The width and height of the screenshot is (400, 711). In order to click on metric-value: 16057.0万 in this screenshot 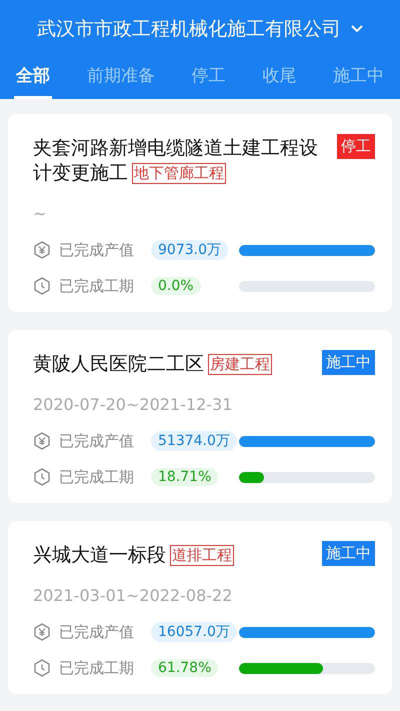, I will do `click(194, 632)`.